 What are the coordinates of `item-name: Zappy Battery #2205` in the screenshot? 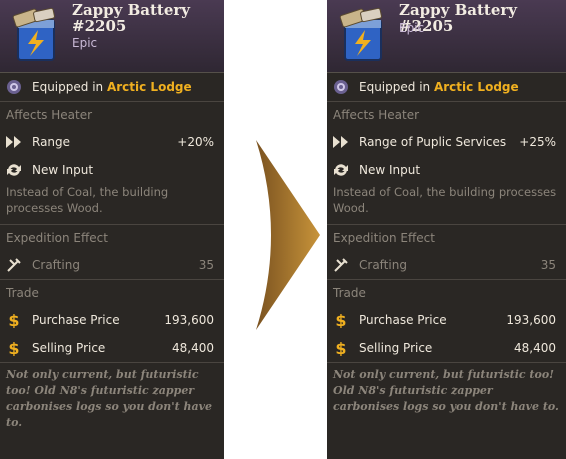 It's located at (131, 18).